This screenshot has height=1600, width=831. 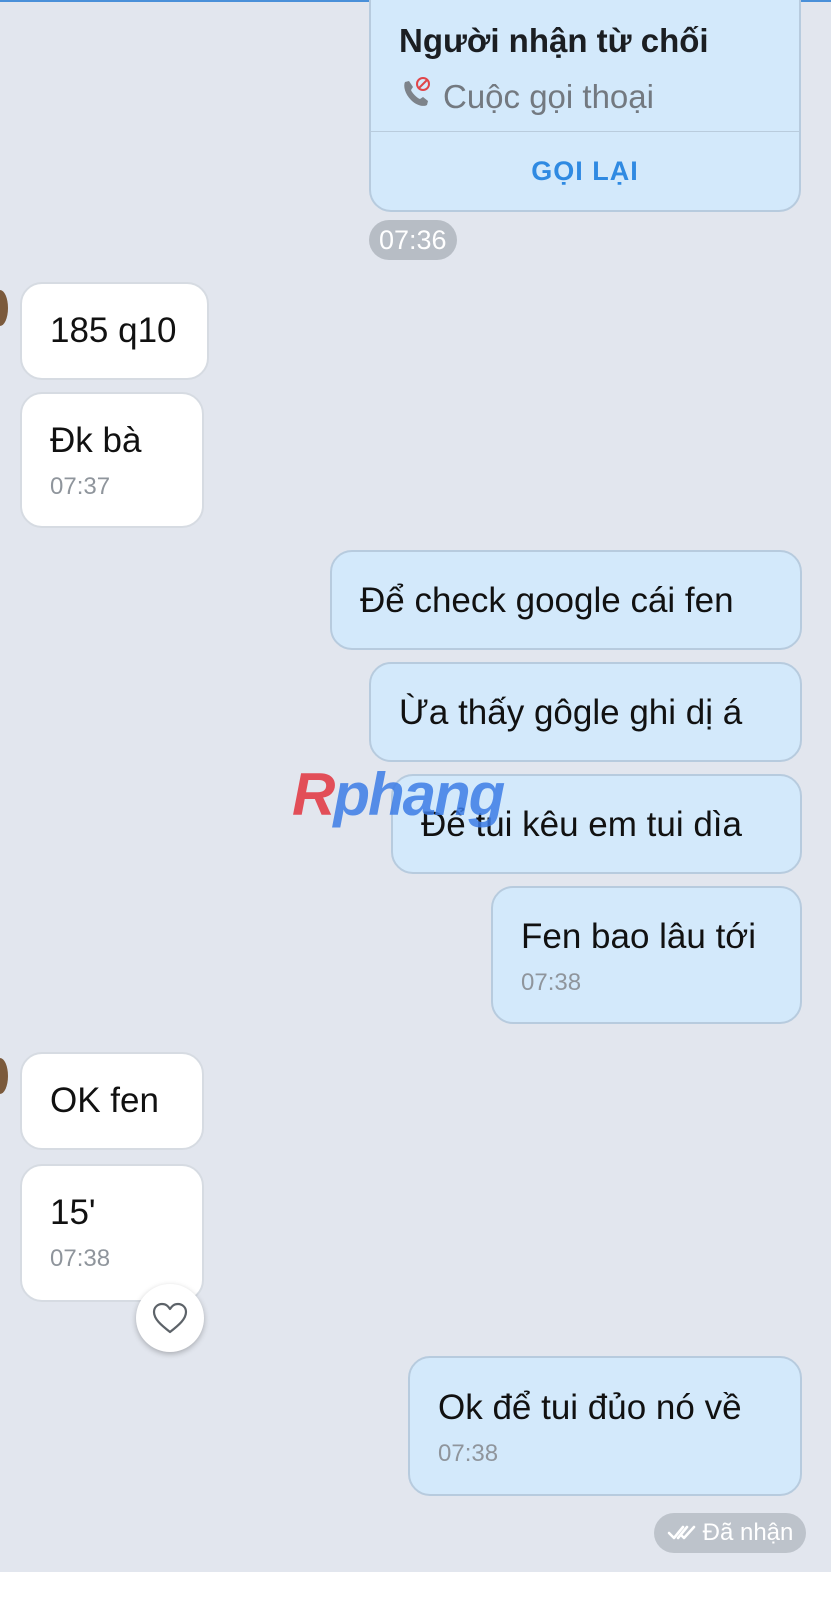 I want to click on call-time-badge: 07:36, so click(x=413, y=240).